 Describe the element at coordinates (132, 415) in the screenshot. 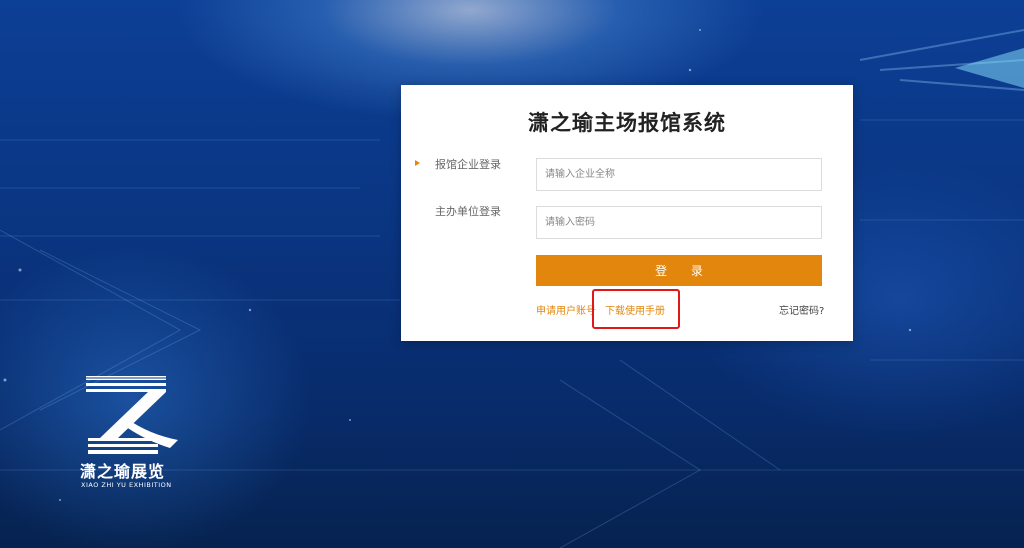

I see `brand-z-icon` at that location.